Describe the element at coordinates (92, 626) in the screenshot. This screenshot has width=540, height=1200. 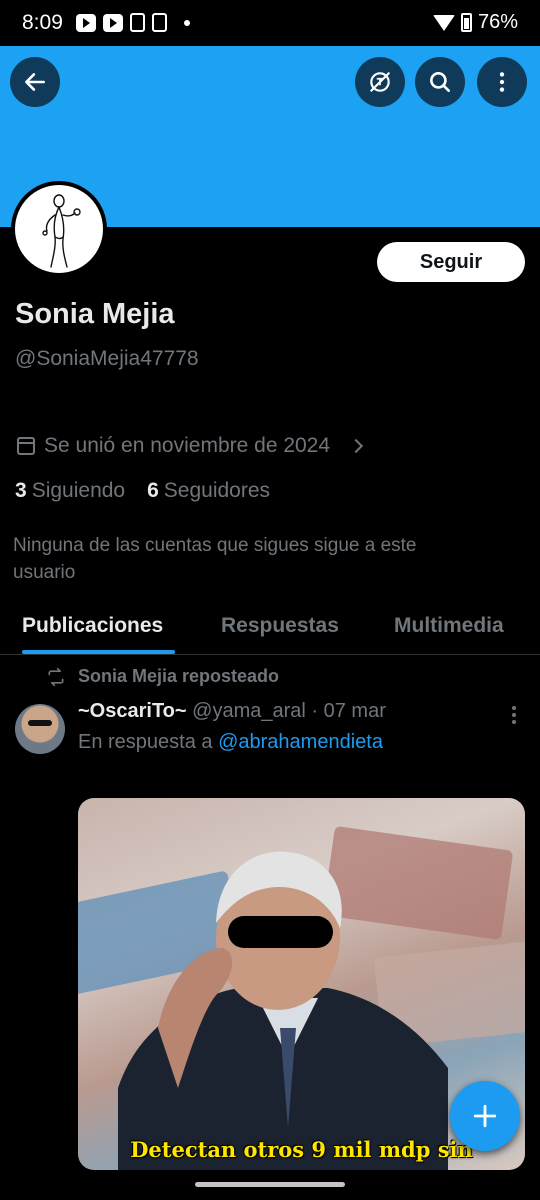
I see `tab-publicaciones: Publicaciones` at that location.